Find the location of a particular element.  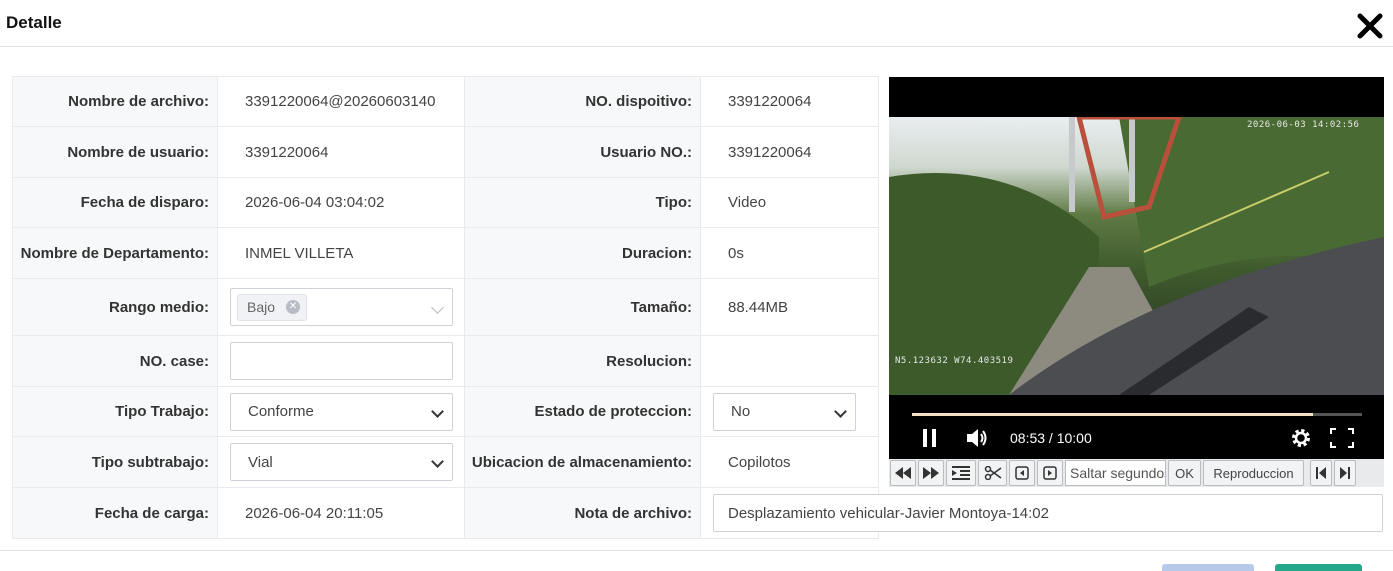

subwork-label: Tipo subtrabajo: is located at coordinates (115, 462).